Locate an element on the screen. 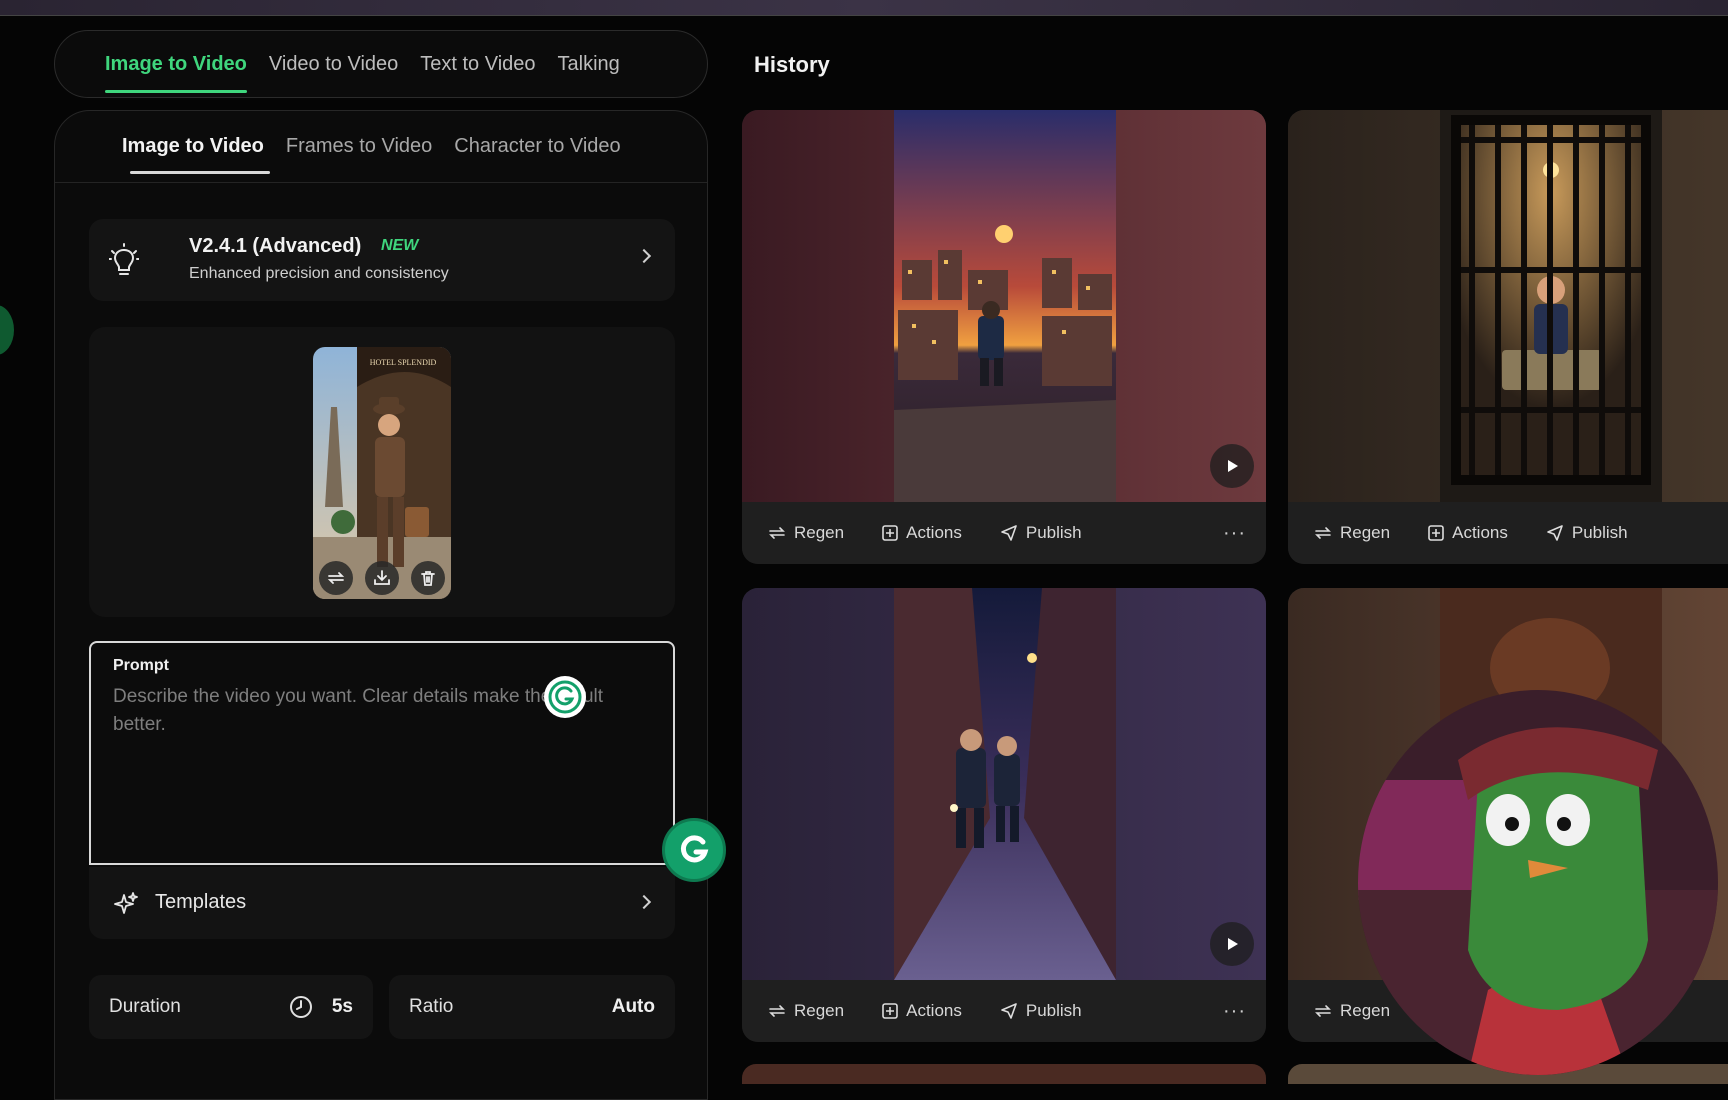 Image resolution: width=1728 pixels, height=1100 pixels. model-description: Enhanced precision and consistency is located at coordinates (319, 273).